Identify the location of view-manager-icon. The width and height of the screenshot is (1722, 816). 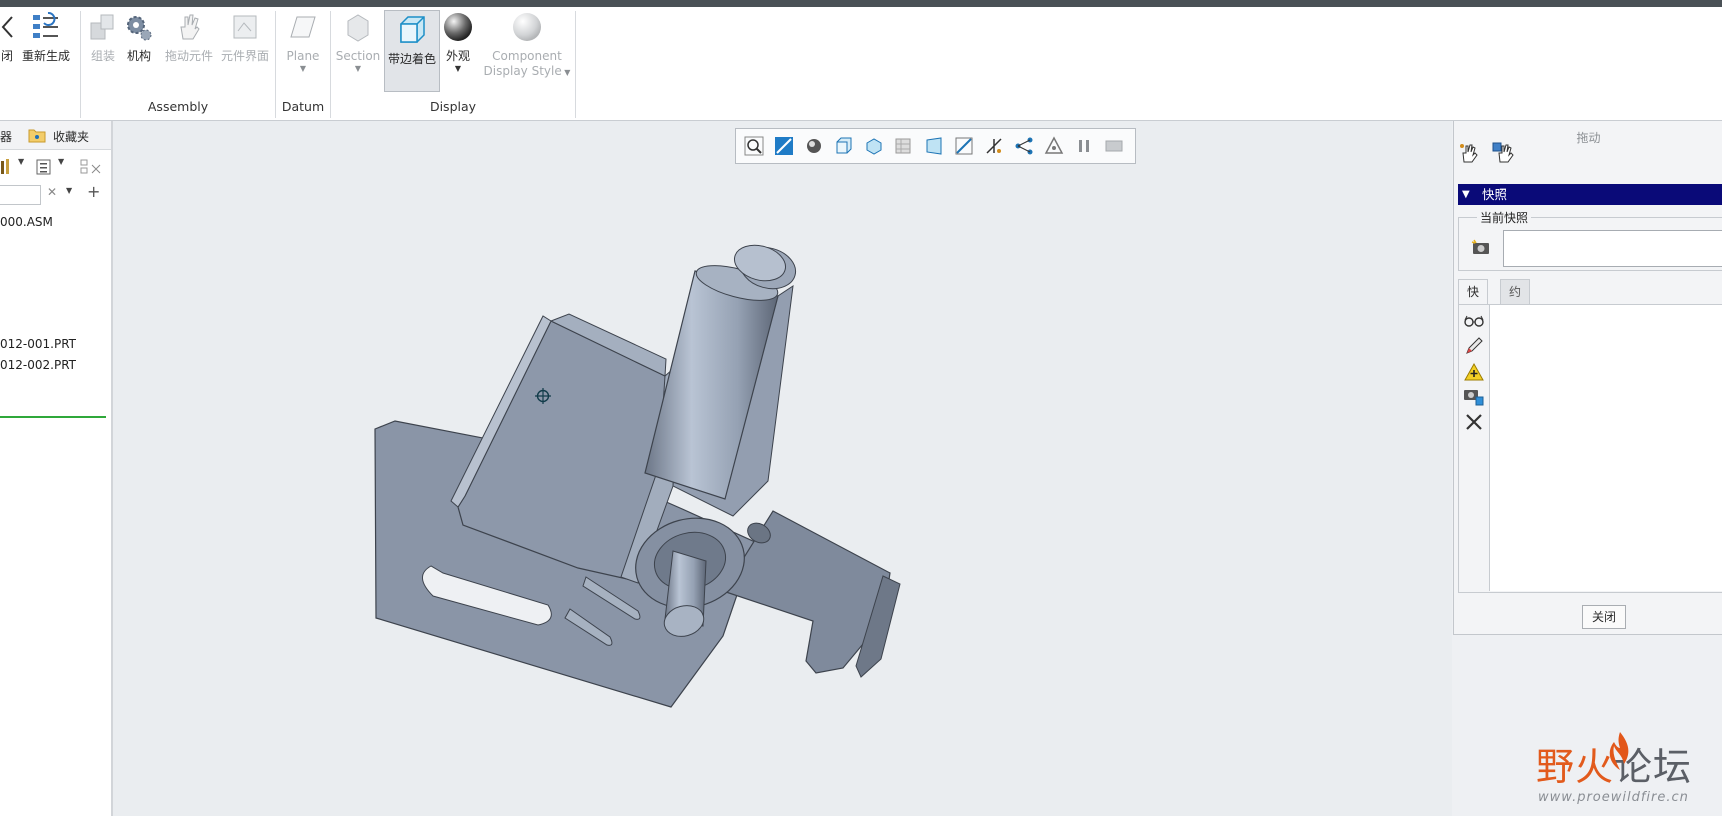
(904, 146).